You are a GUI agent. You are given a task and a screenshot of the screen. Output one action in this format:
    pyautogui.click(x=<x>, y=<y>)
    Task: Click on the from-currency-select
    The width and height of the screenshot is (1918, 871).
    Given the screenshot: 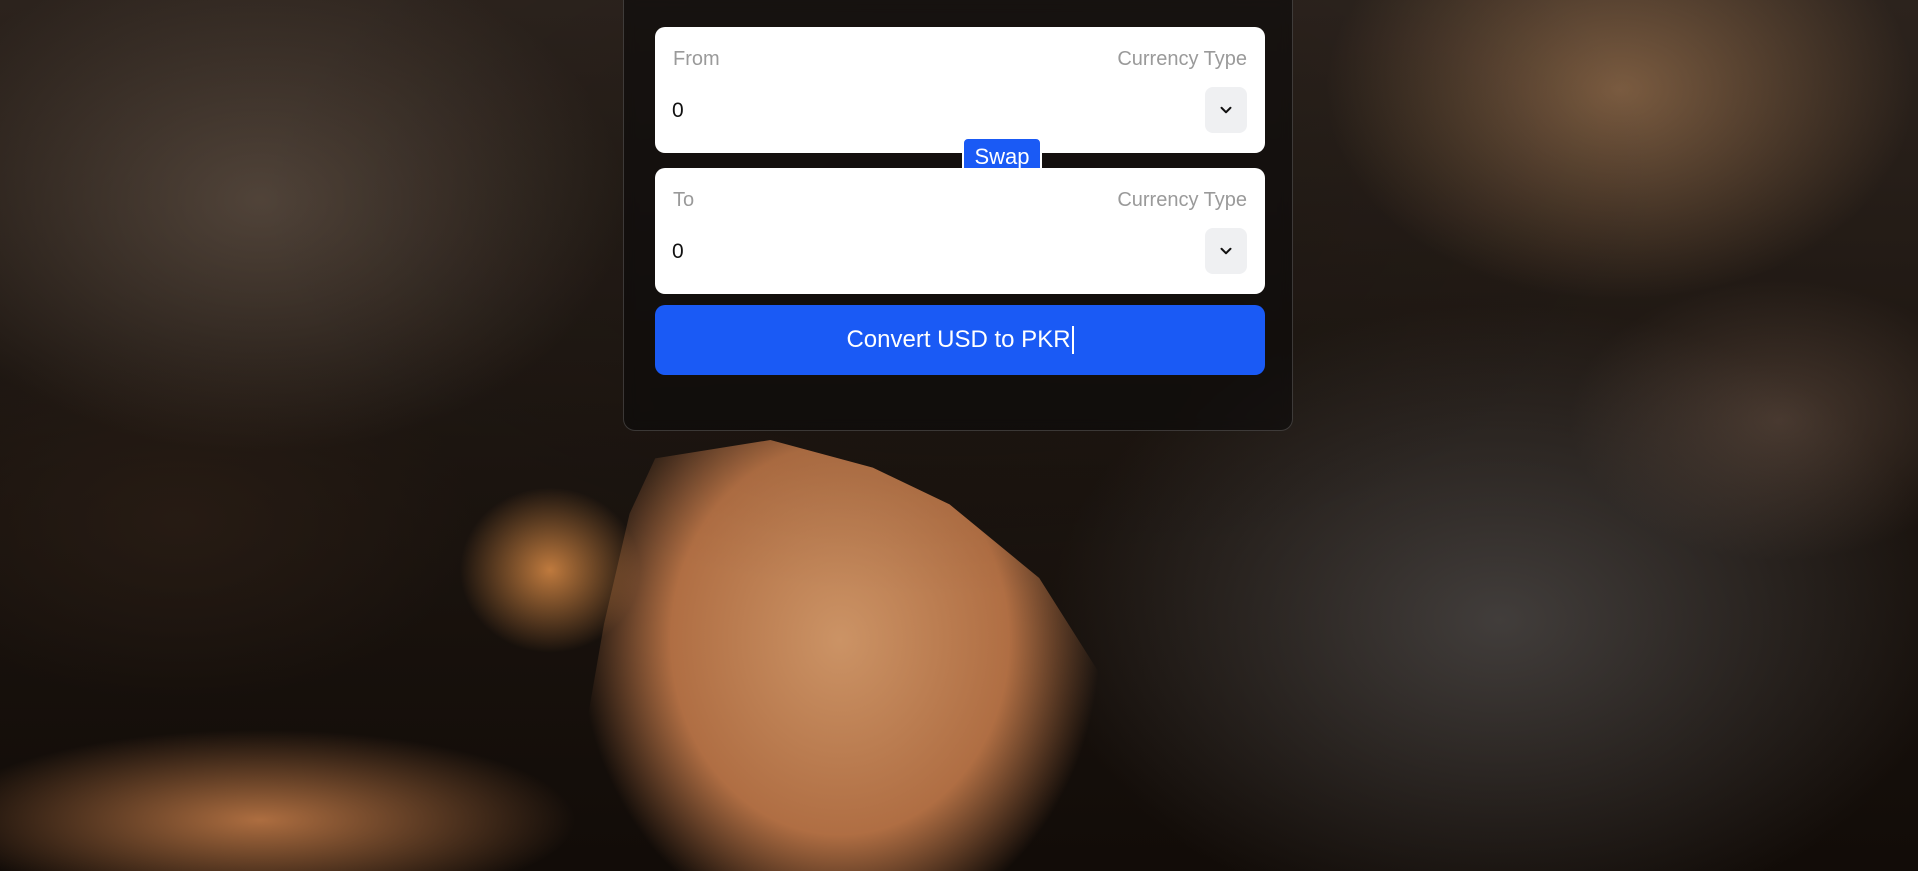 What is the action you would take?
    pyautogui.click(x=1226, y=110)
    